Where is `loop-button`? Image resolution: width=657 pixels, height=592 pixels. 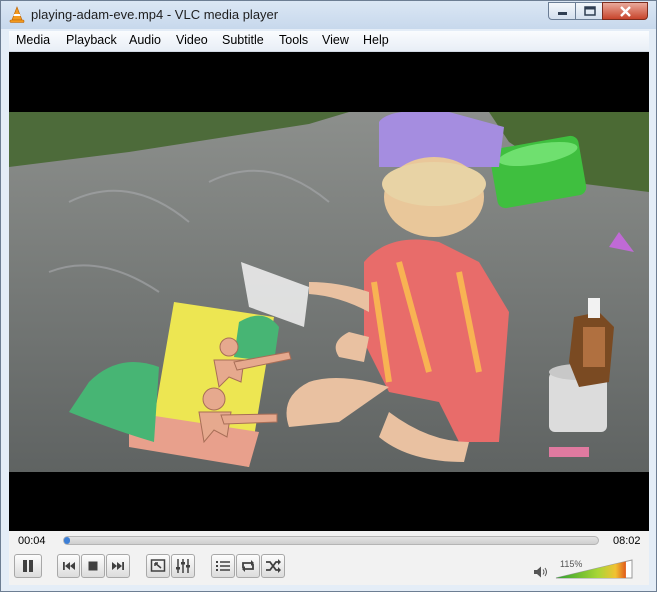 loop-button is located at coordinates (248, 566).